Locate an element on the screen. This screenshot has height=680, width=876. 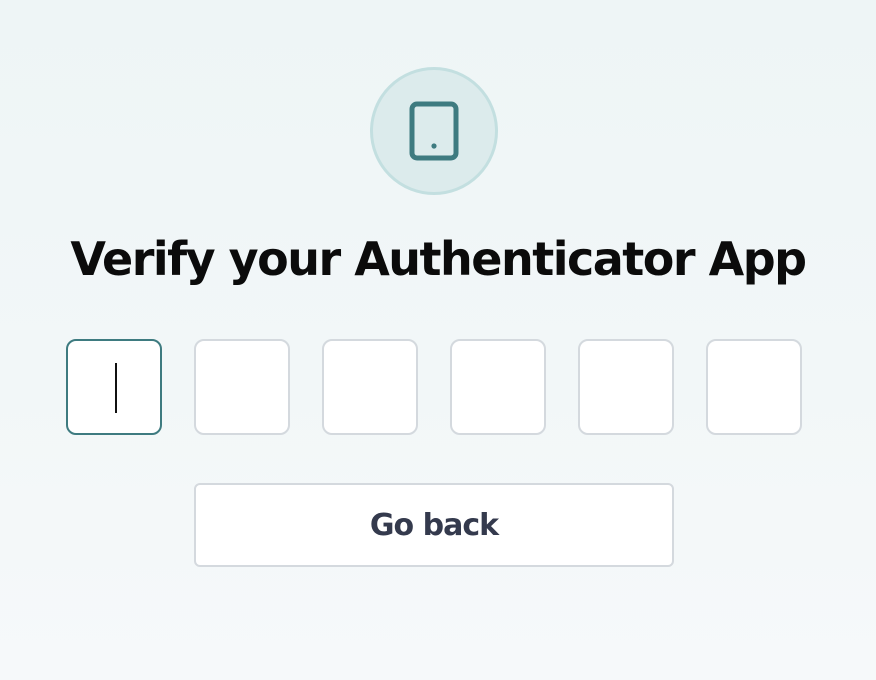
go-back-button: Go back is located at coordinates (434, 525).